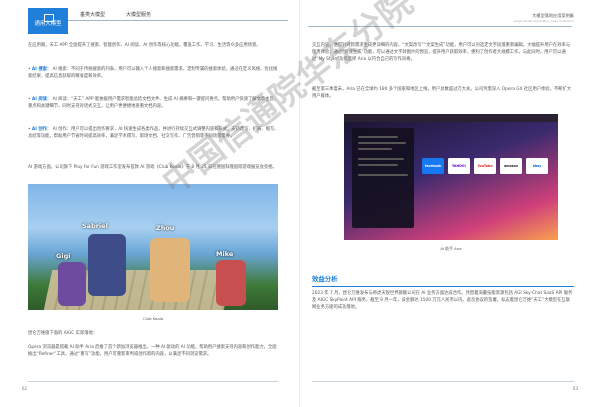 The width and height of the screenshot is (600, 407). I want to click on aria-chat-panel, so click(383, 178).